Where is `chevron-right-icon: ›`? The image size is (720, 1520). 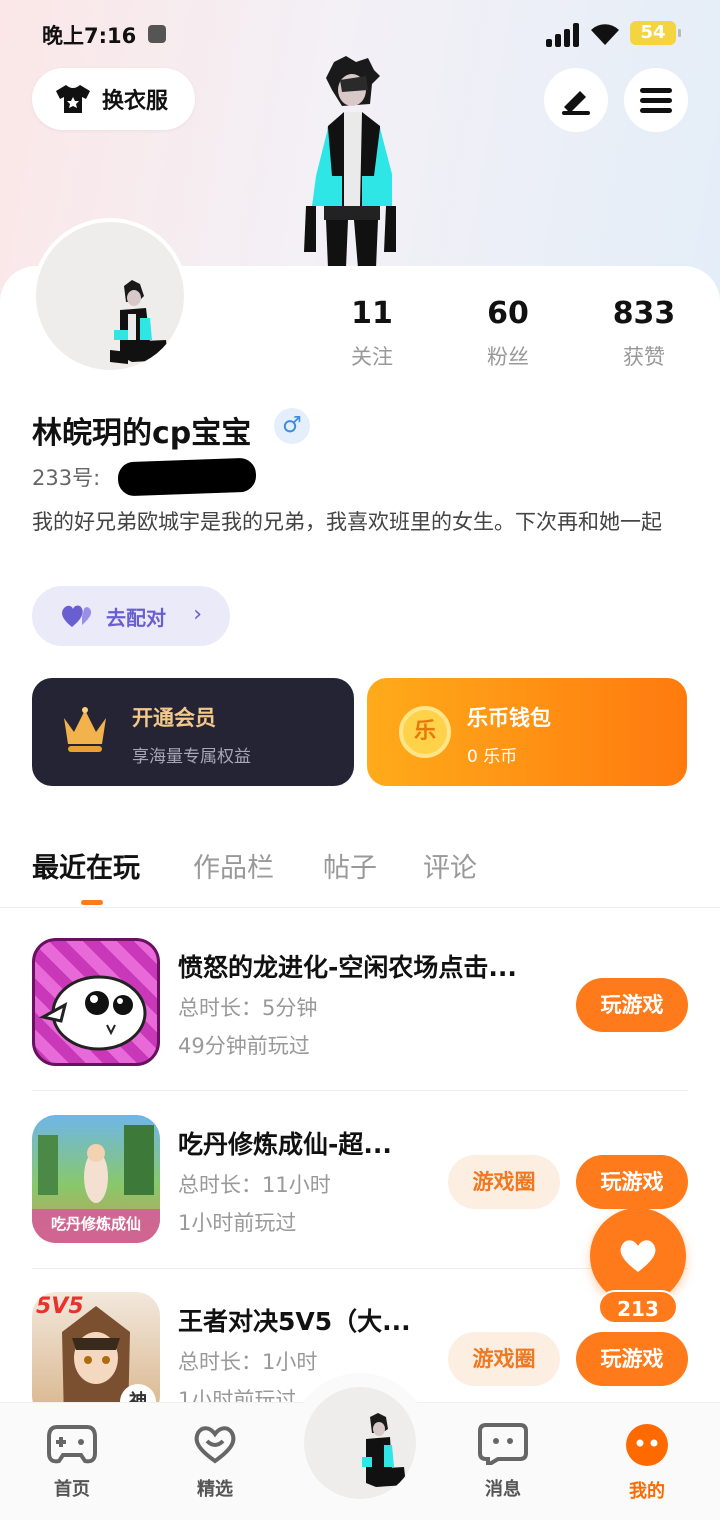
chevron-right-icon: › is located at coordinates (197, 614).